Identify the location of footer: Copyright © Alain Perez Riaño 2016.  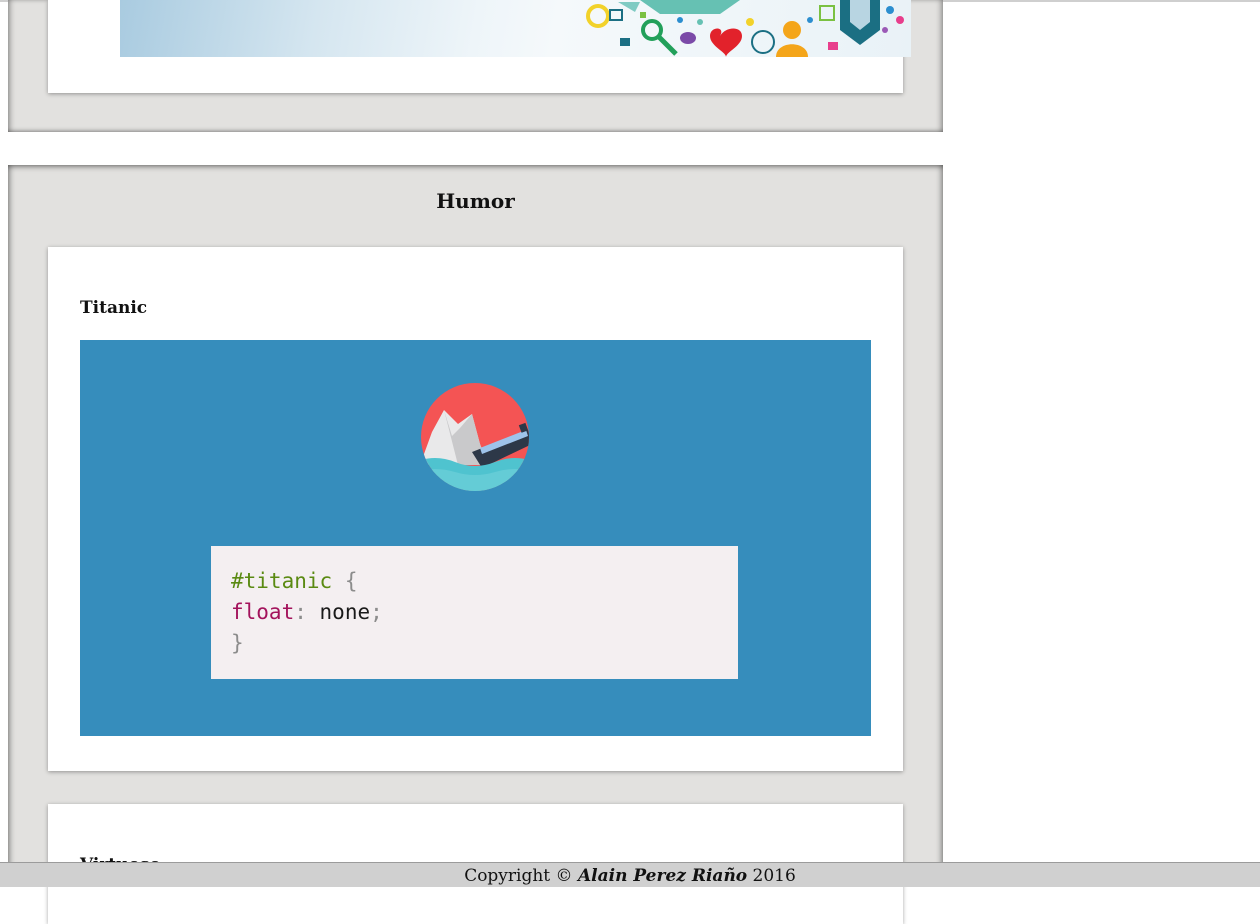
(630, 874).